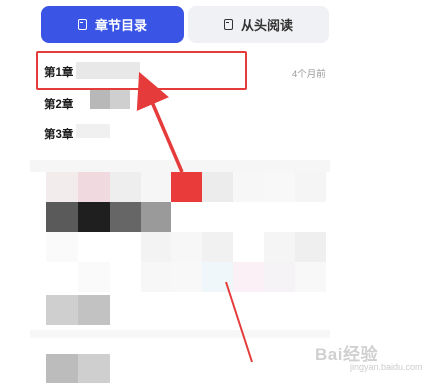 This screenshot has height=383, width=433. Describe the element at coordinates (386, 367) in the screenshot. I see `watermark-url: jingyan.baidu.com` at that location.